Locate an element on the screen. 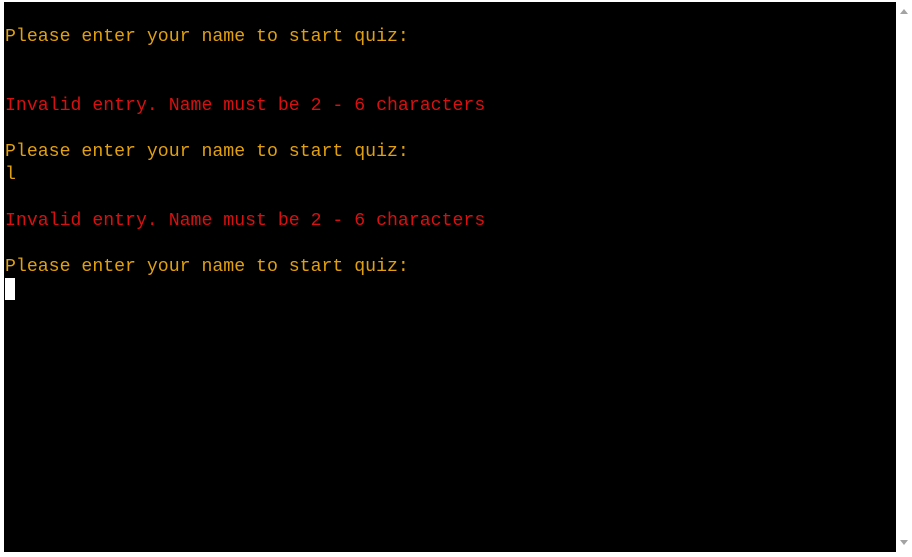  prompt-line-2: Please enter your name to start quiz: is located at coordinates (207, 152).